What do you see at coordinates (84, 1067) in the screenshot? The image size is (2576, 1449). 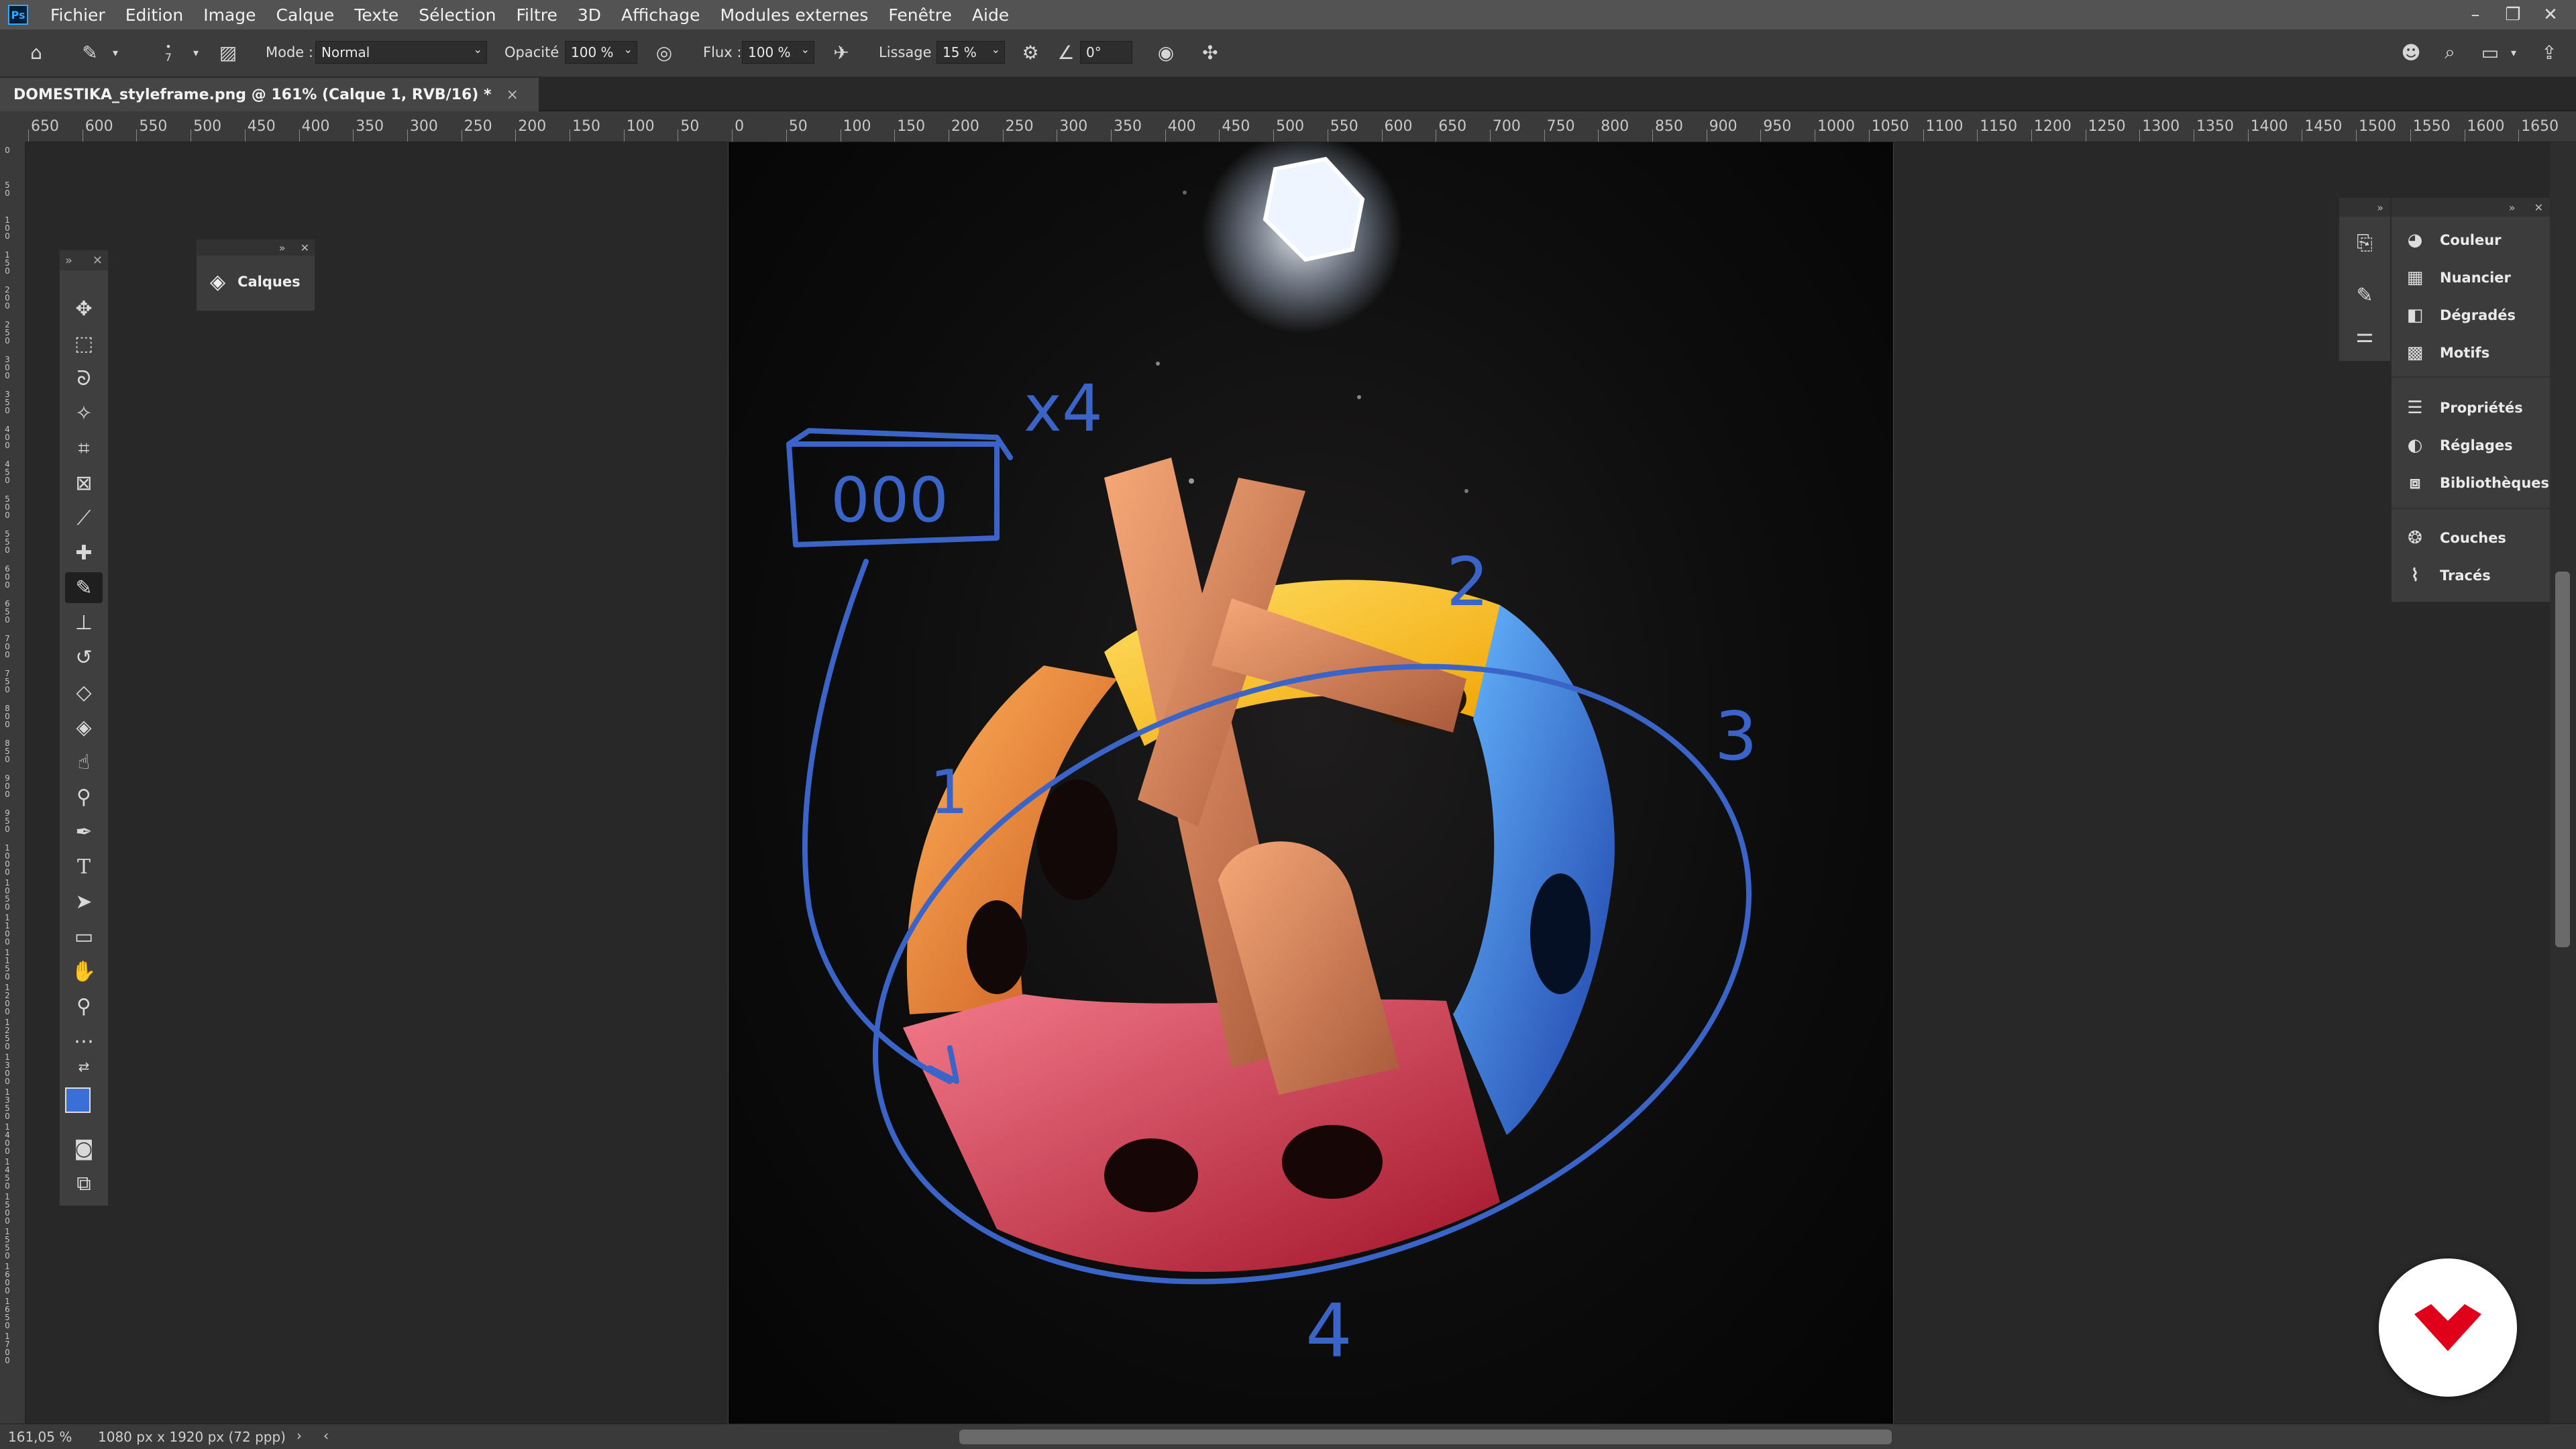 I see `swap-colors-icon: ⇄` at bounding box center [84, 1067].